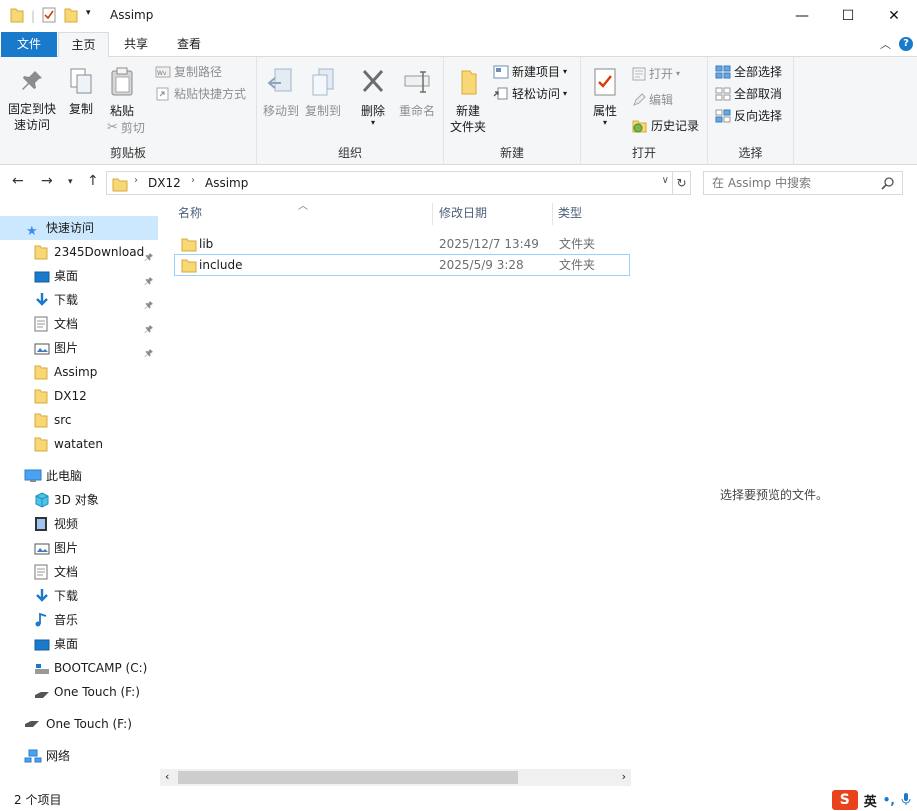  What do you see at coordinates (79, 476) in the screenshot?
I see `nav-this-pc: 此电脑` at bounding box center [79, 476].